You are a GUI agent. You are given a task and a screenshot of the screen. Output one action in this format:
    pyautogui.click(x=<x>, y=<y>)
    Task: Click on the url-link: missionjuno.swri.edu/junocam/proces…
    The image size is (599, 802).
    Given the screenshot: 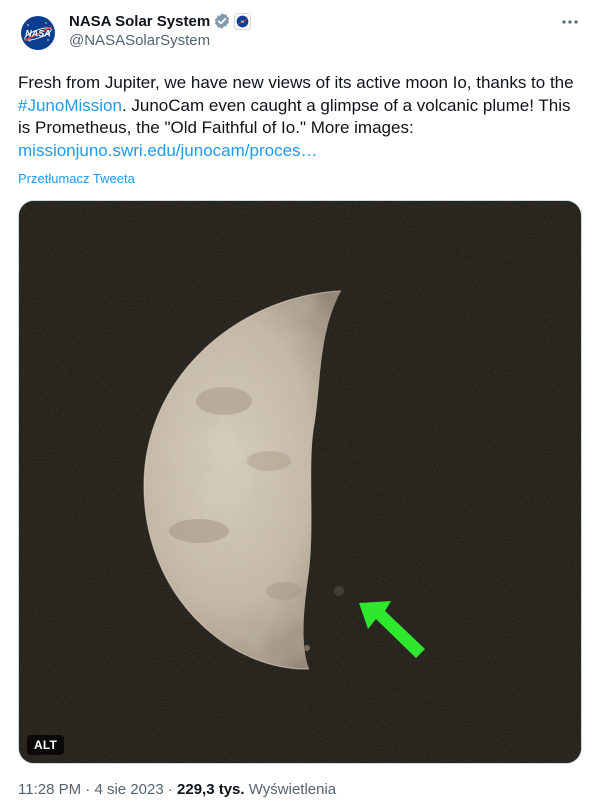 What is the action you would take?
    pyautogui.click(x=168, y=150)
    